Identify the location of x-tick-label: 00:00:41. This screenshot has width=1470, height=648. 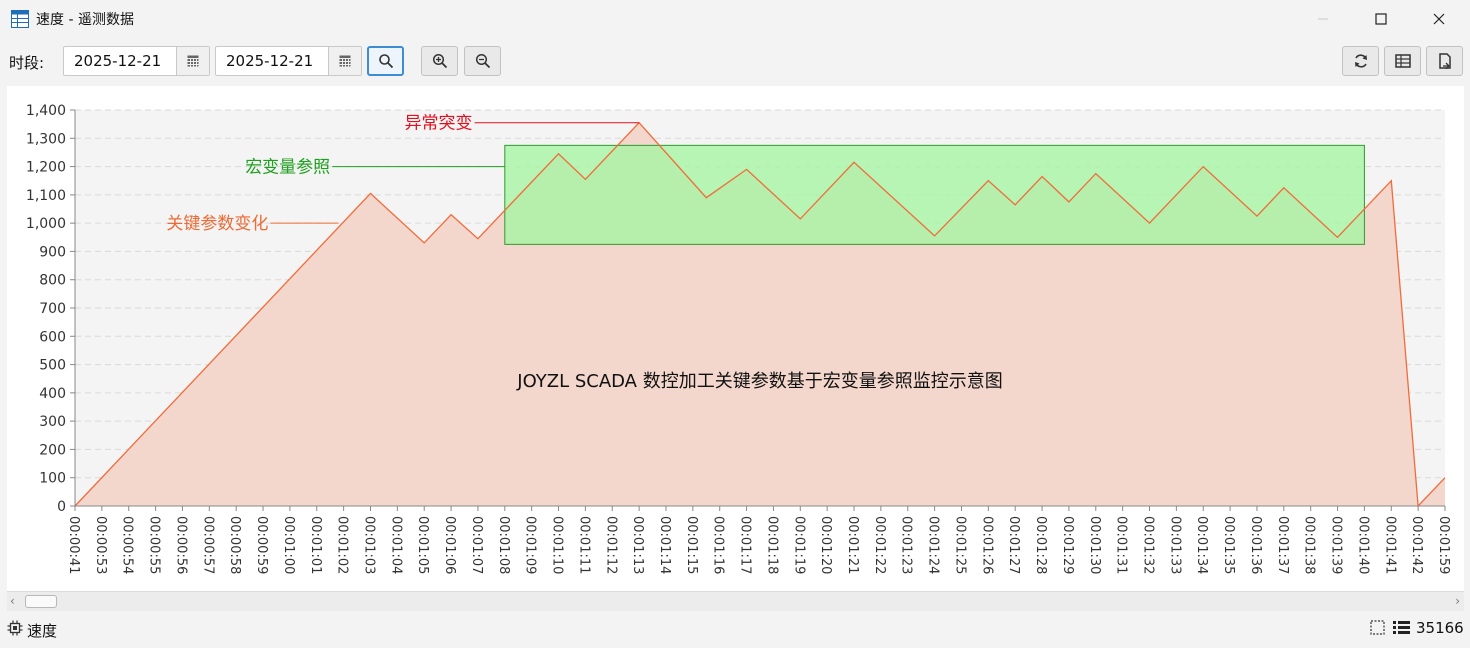
(73, 545).